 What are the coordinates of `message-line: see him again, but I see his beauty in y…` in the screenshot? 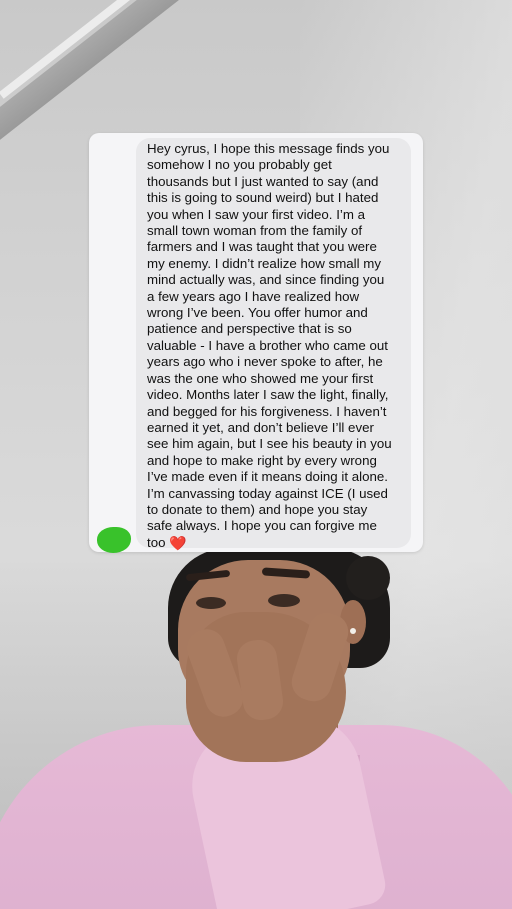 It's located at (269, 444).